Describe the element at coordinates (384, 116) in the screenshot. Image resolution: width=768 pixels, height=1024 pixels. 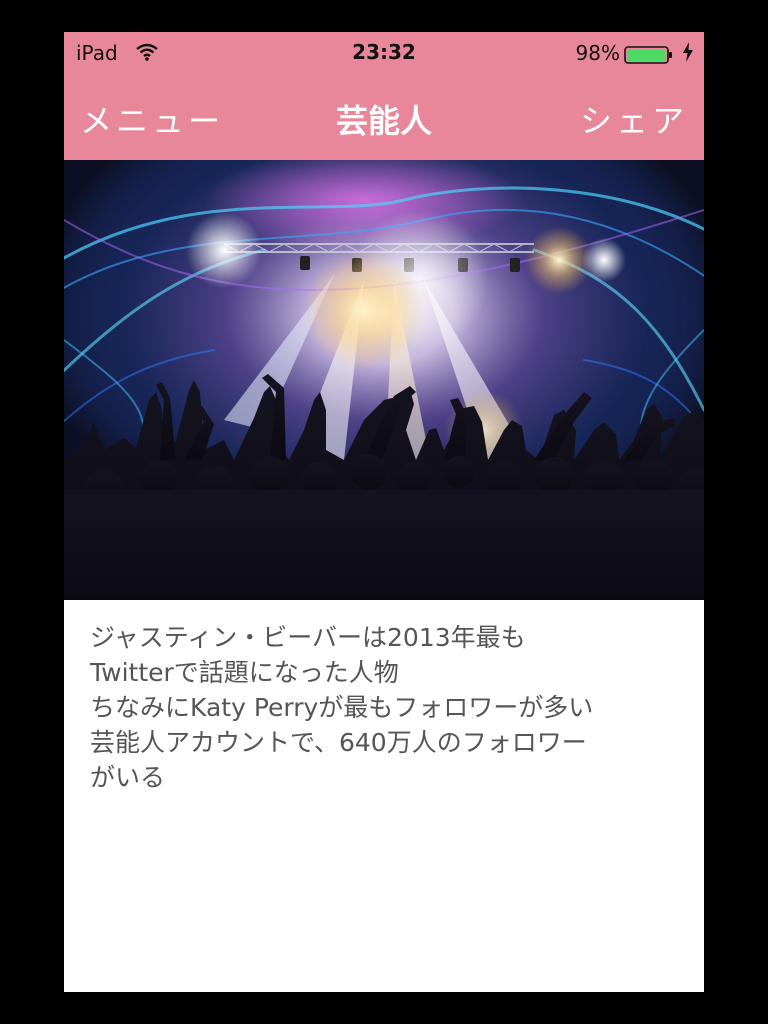
I see `navigation-bar: メニュー 芸能人 シェア` at that location.